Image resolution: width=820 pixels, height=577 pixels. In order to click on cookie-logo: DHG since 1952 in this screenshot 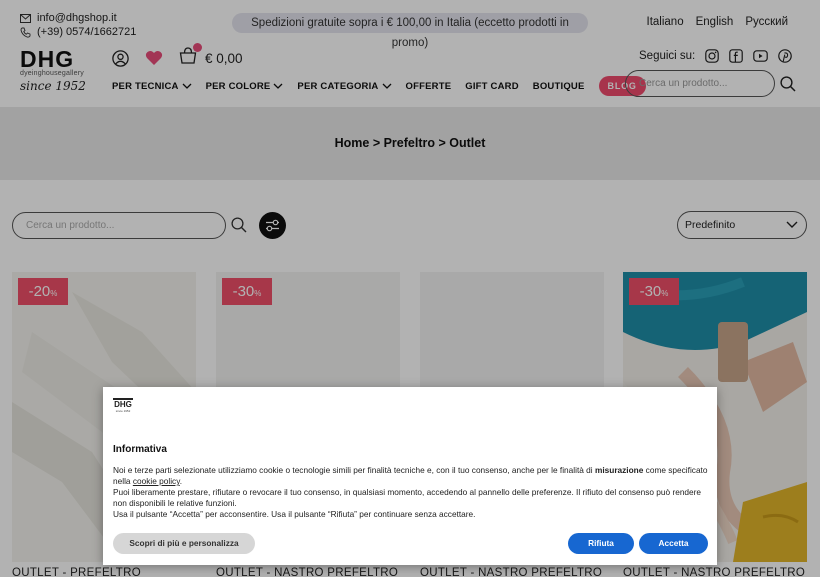, I will do `click(123, 405)`.